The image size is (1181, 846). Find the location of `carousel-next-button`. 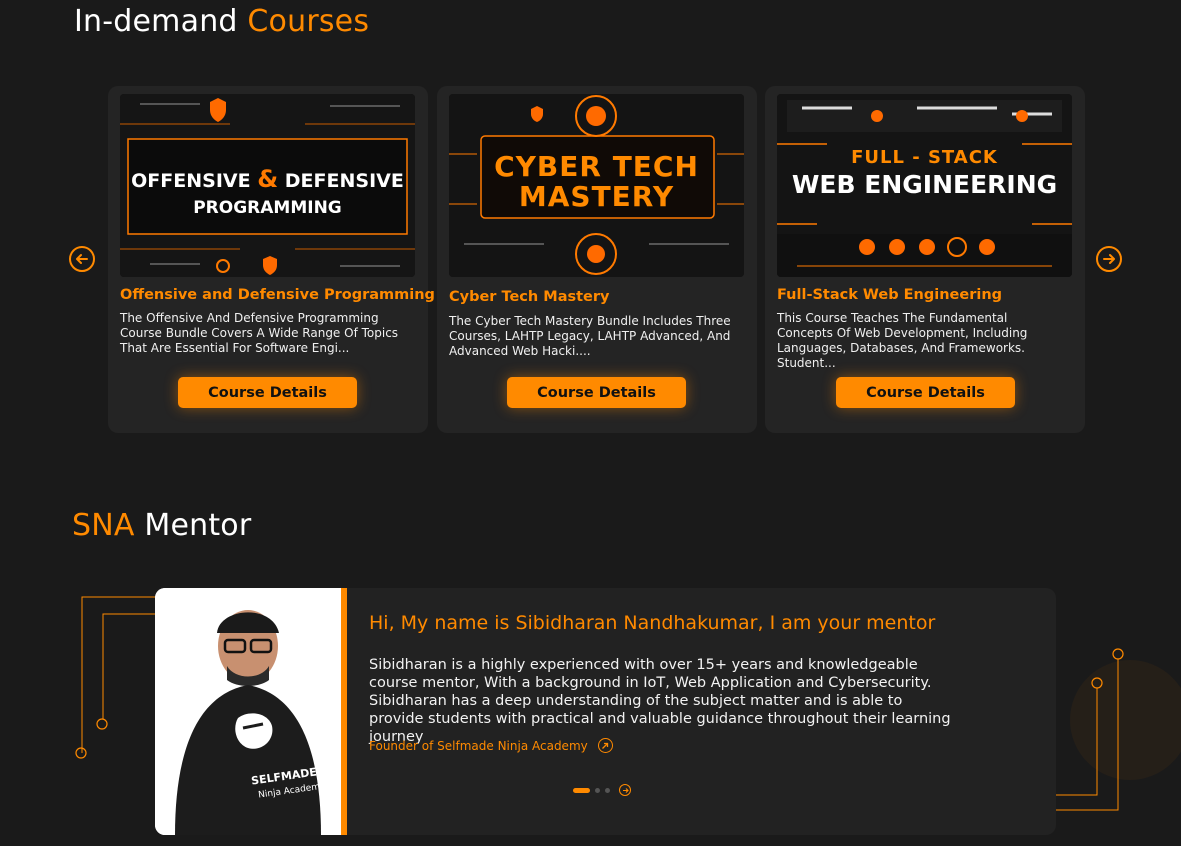

carousel-next-button is located at coordinates (1109, 259).